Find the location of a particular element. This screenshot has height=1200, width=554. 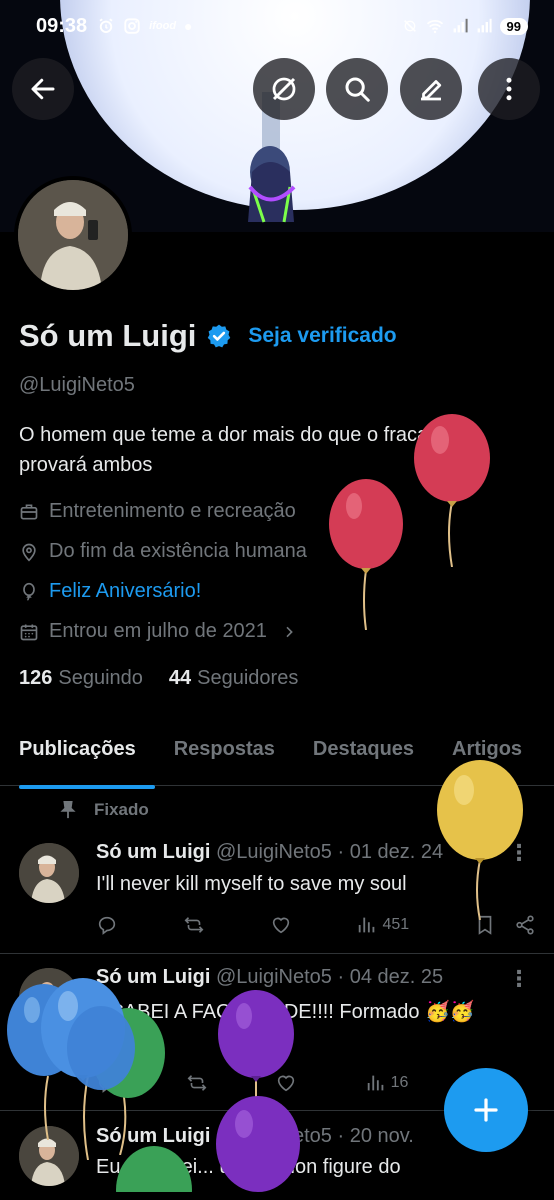

back-button is located at coordinates (43, 89).